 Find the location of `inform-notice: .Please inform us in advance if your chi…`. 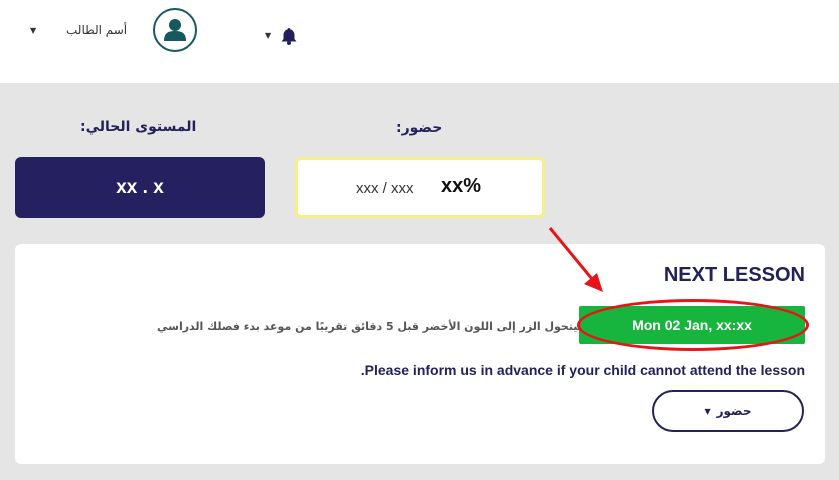

inform-notice: .Please inform us in advance if your chi… is located at coordinates (582, 370).